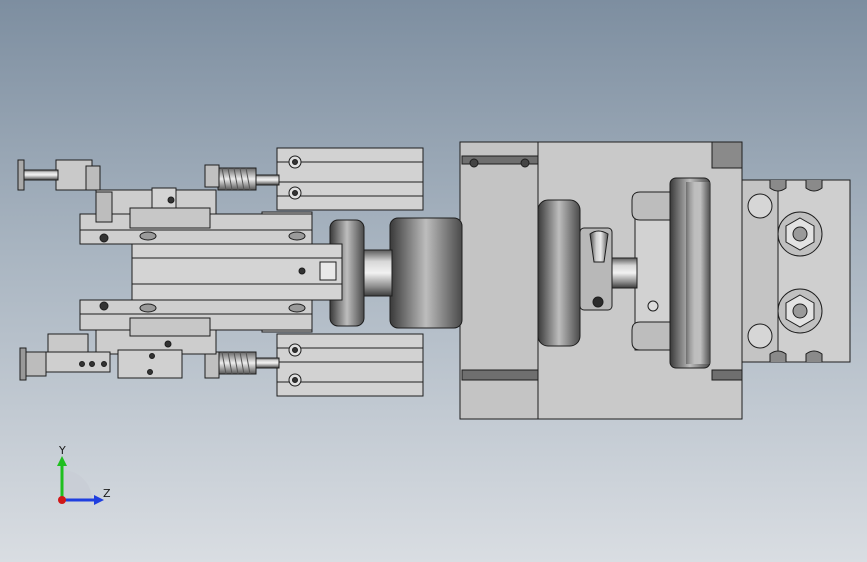  I want to click on y-axis-arrowhead, so click(62, 461).